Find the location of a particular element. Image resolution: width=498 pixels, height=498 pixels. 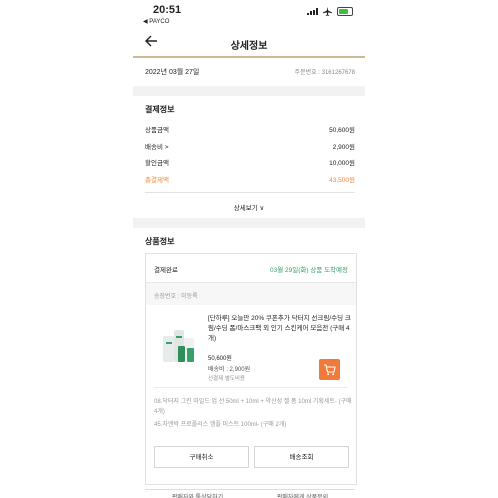

shipping-fee: 배송비 : 2,900원 is located at coordinates (229, 370).